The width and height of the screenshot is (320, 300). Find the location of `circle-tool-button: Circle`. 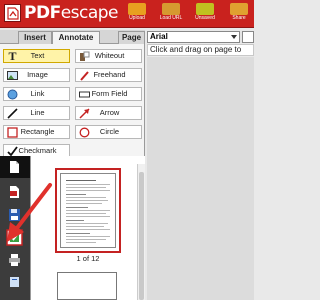

circle-tool-button: Circle is located at coordinates (108, 132).